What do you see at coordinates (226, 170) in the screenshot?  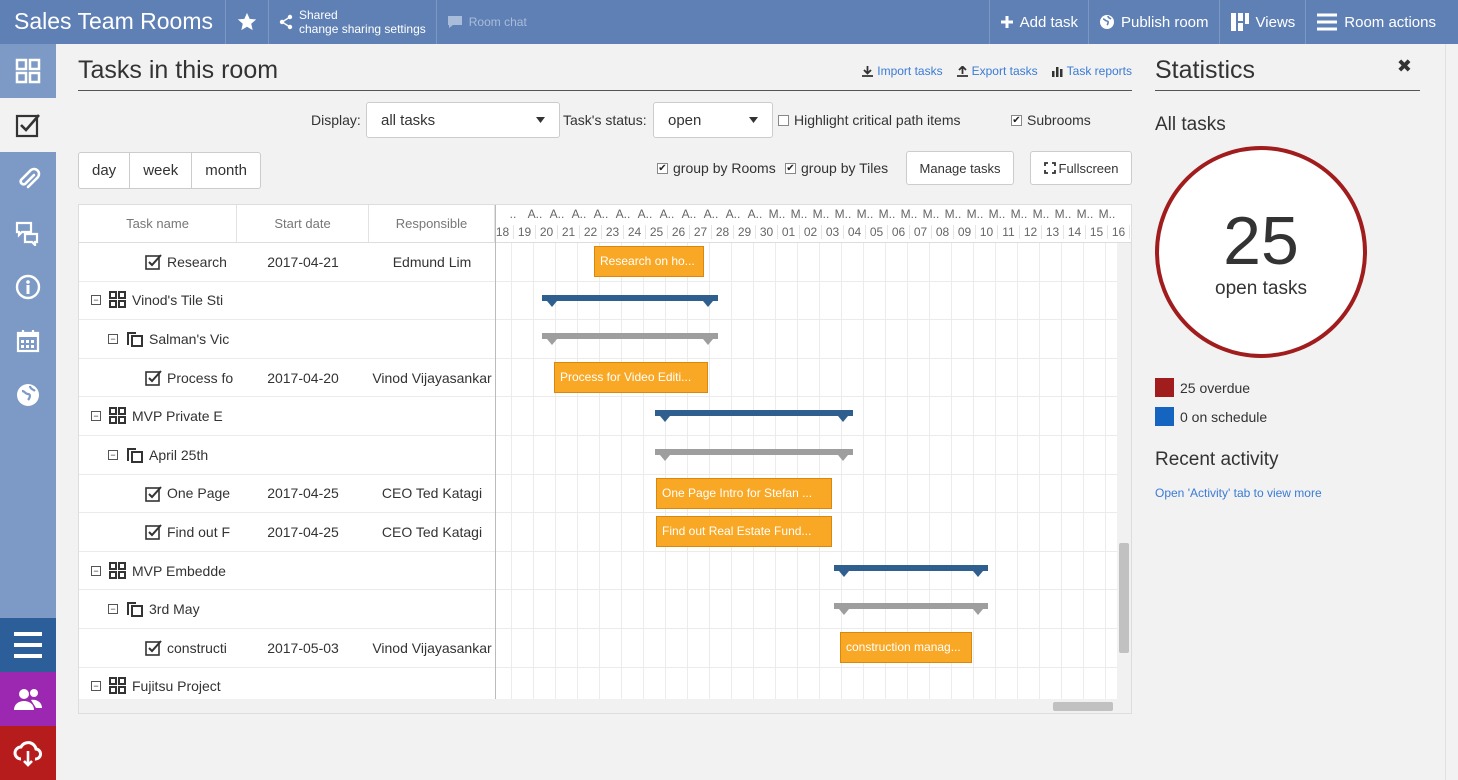 I see `scale-month-button: month` at bounding box center [226, 170].